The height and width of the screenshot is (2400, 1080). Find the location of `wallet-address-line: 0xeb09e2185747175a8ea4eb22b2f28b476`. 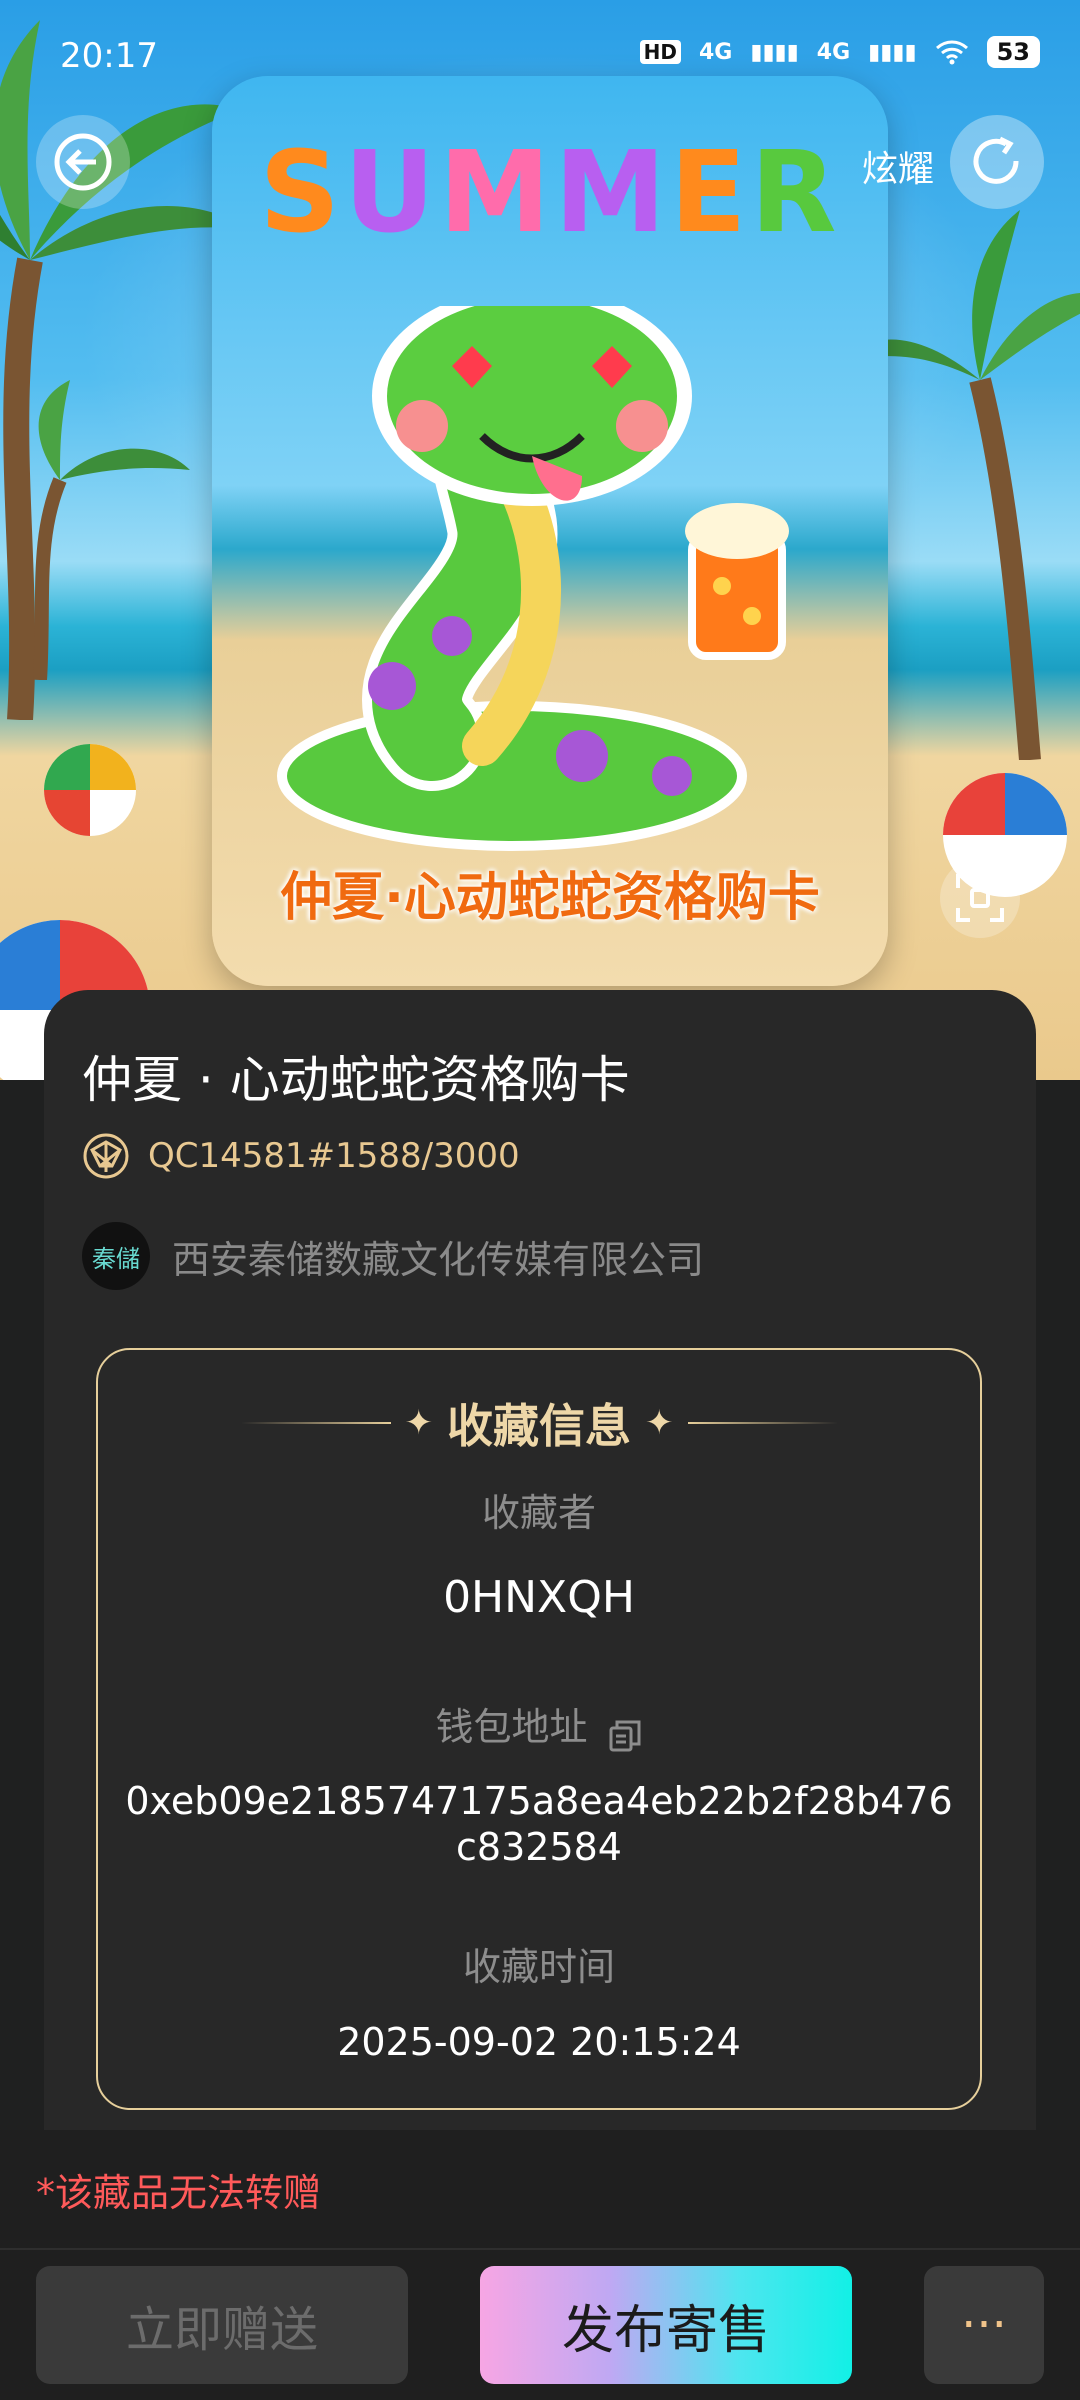

wallet-address-line: 0xeb09e2185747175a8ea4eb22b2f28b476 is located at coordinates (539, 1801).